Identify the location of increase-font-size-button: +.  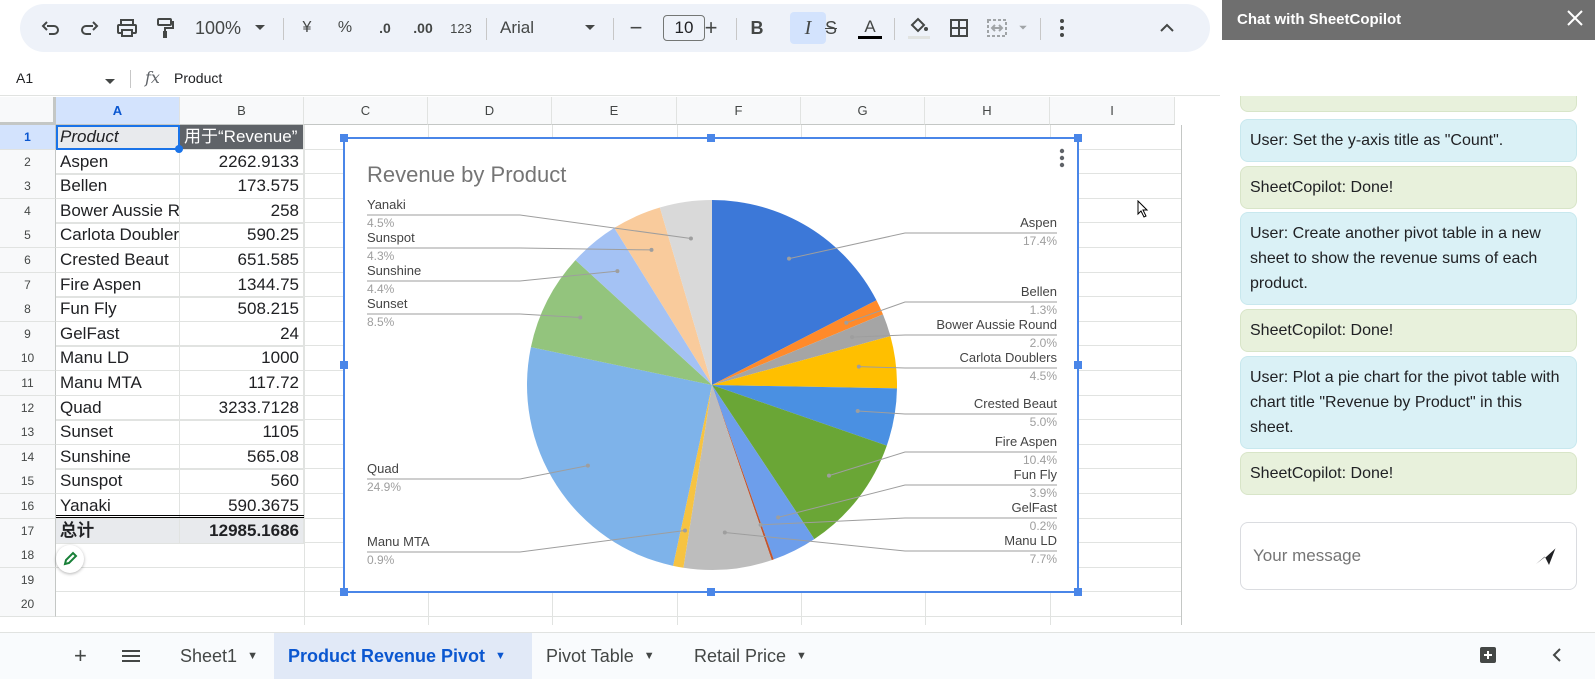
(711, 28).